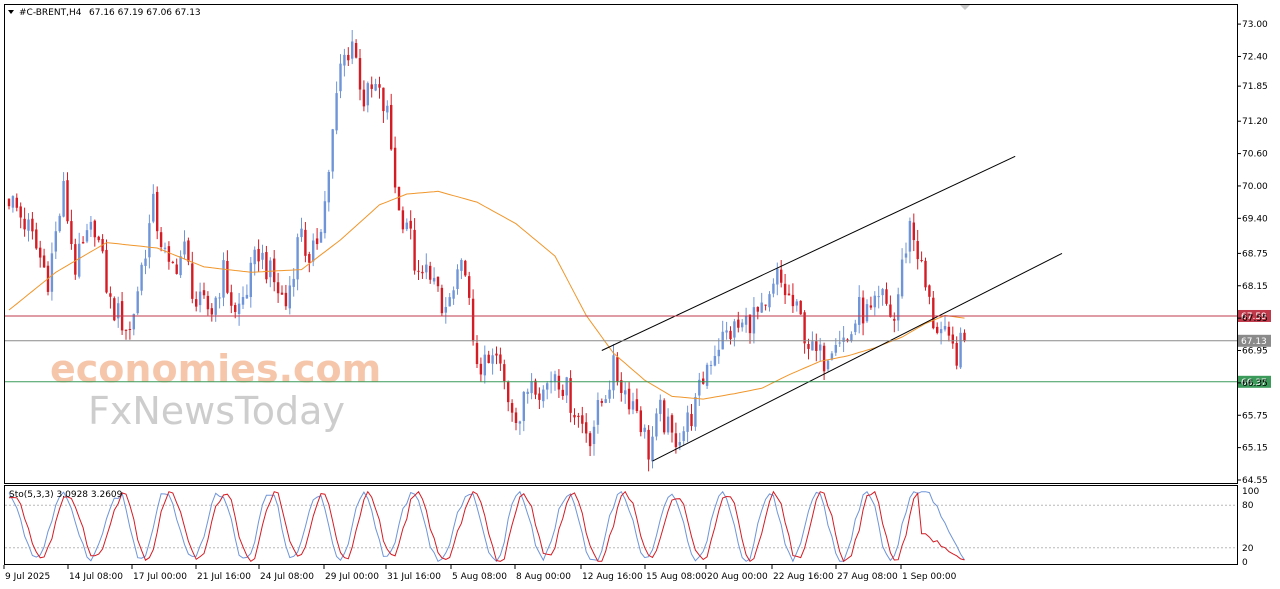 The width and height of the screenshot is (1280, 589). What do you see at coordinates (1255, 187) in the screenshot?
I see `price-tick-label: 70.00` at bounding box center [1255, 187].